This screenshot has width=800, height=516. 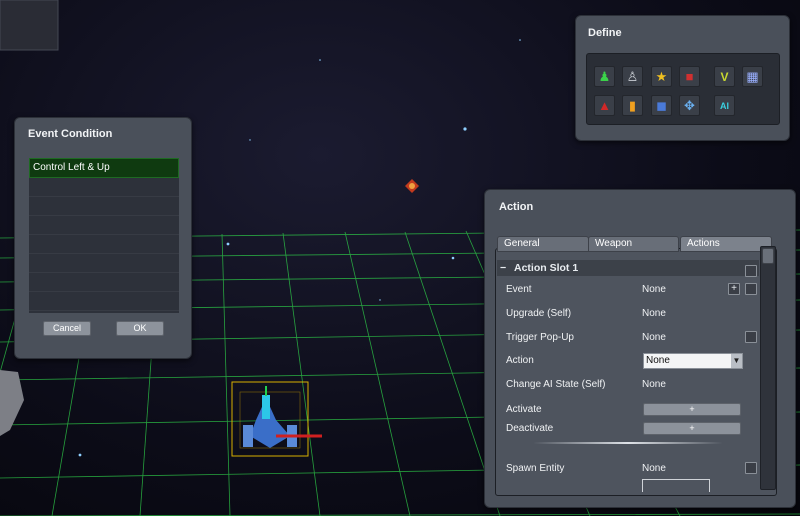 I want to click on upgrade-label: Upgrade (Self), so click(x=539, y=313).